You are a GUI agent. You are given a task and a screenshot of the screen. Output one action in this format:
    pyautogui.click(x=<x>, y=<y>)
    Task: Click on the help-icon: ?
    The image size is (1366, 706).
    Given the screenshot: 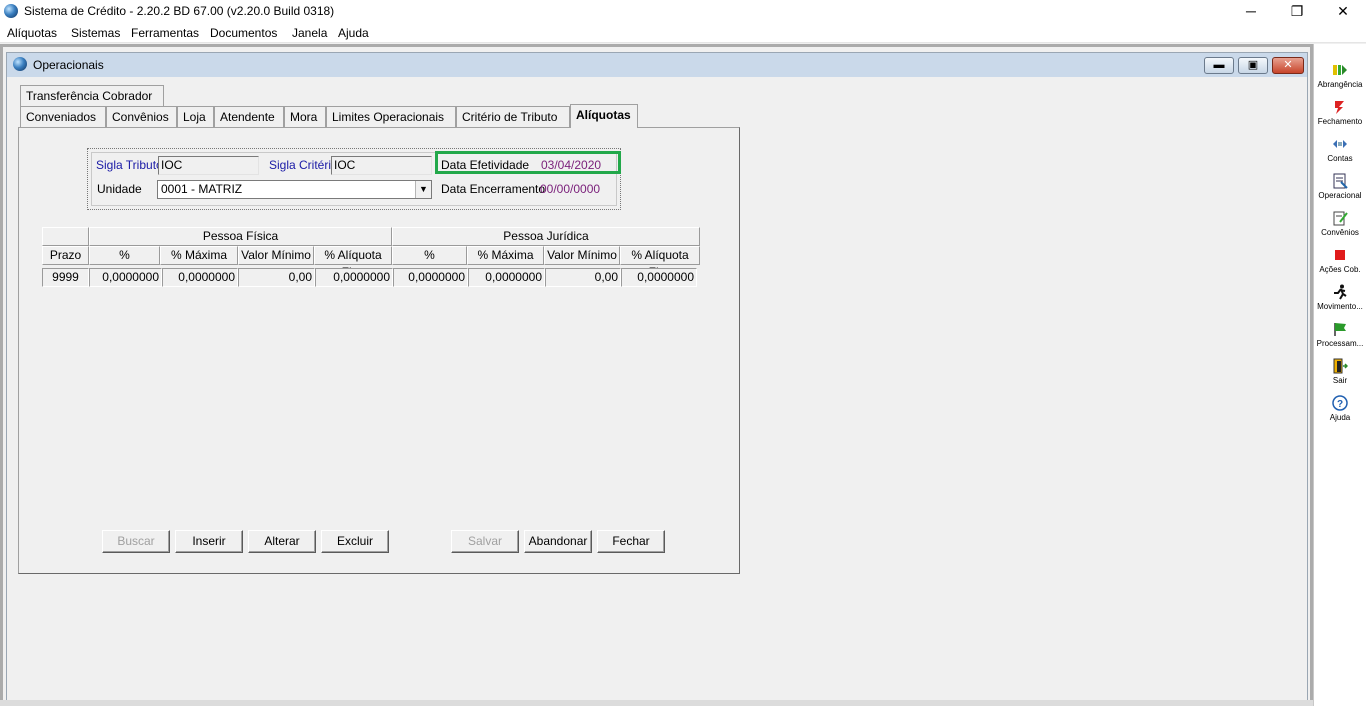 What is the action you would take?
    pyautogui.click(x=1340, y=403)
    